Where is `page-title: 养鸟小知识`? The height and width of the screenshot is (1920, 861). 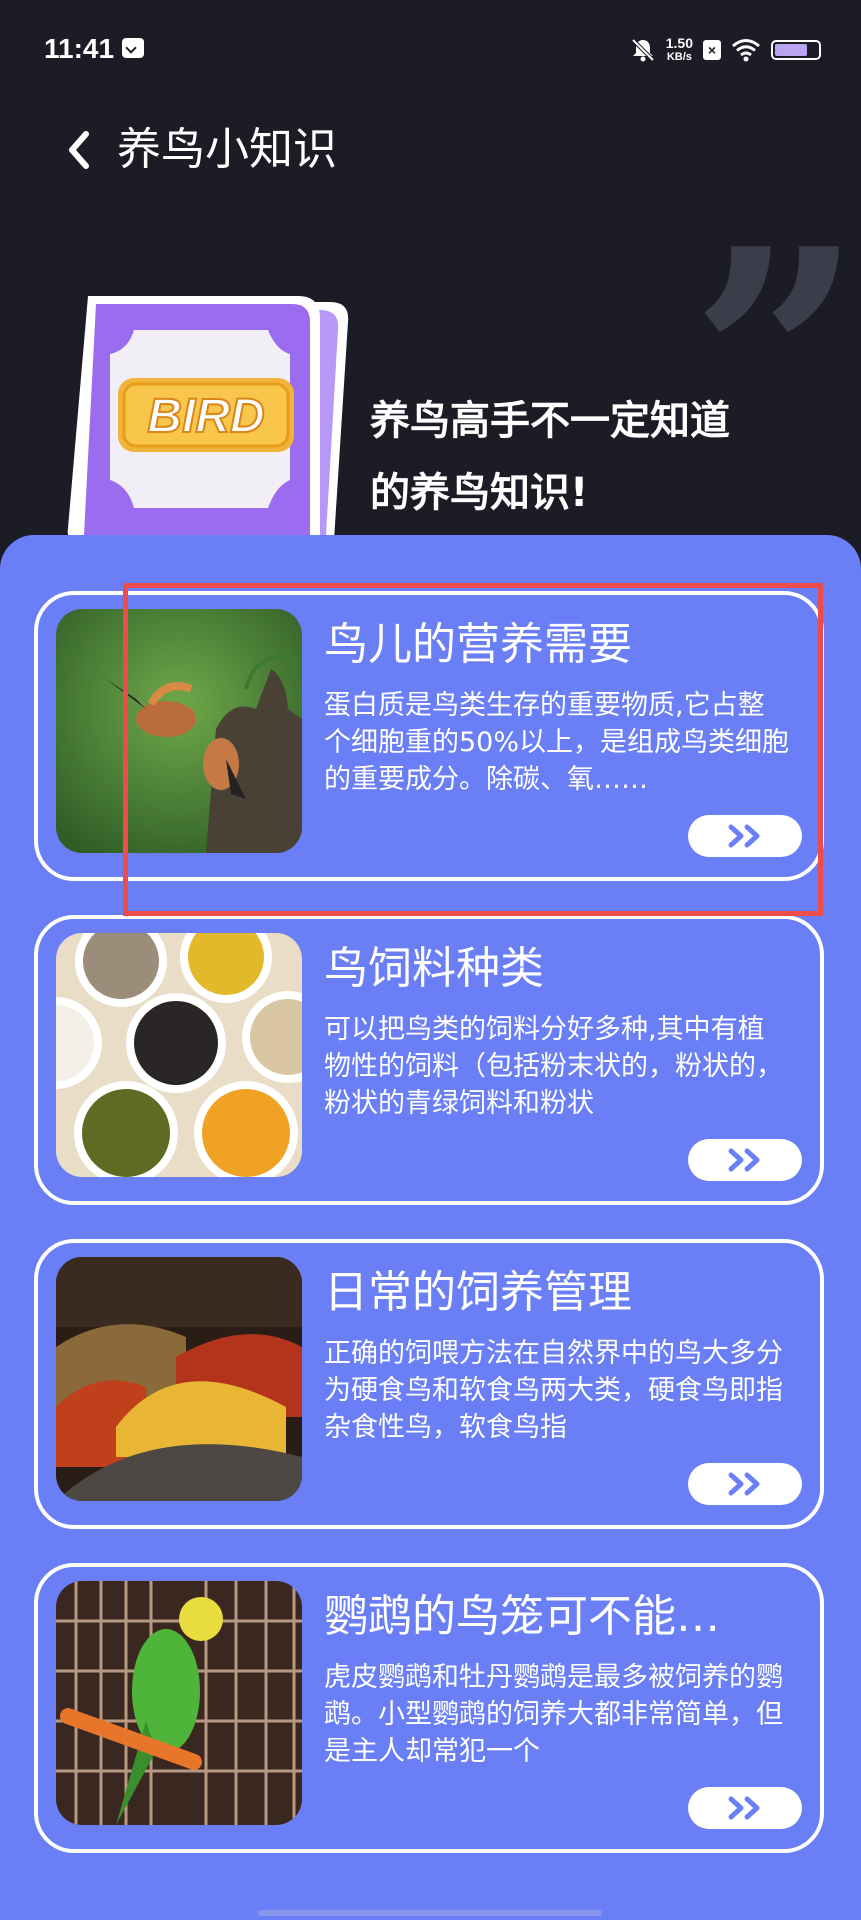
page-title: 养鸟小知识 is located at coordinates (227, 149).